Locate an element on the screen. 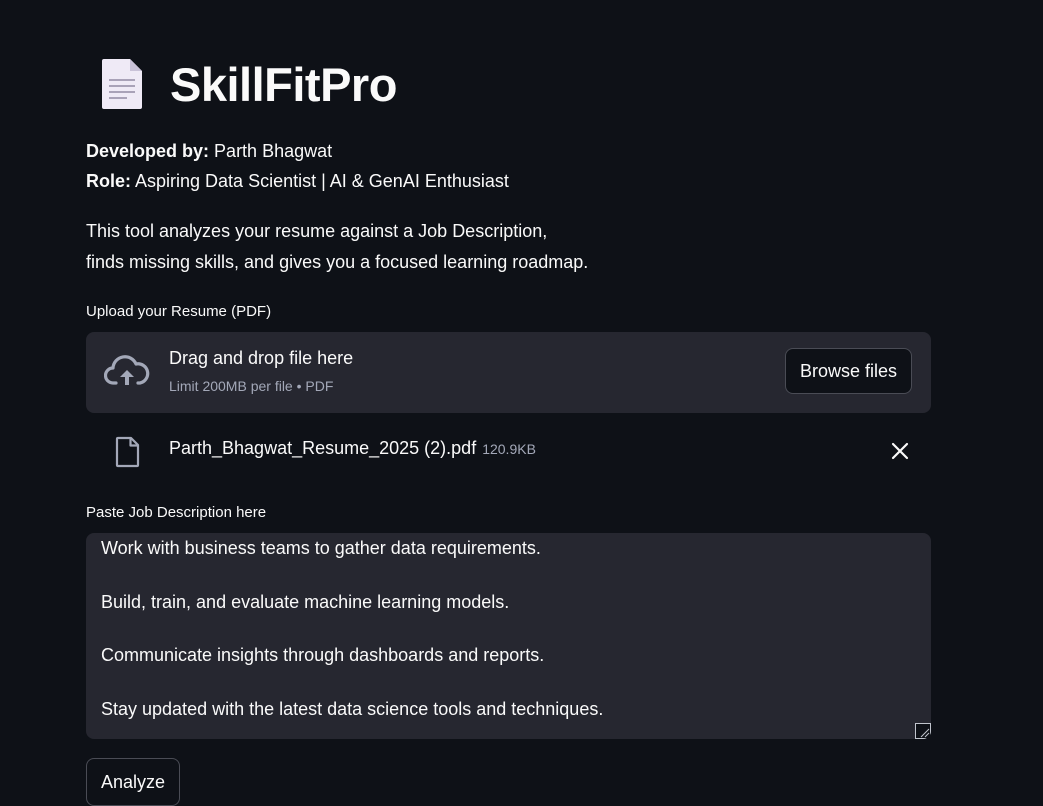 The height and width of the screenshot is (806, 1043). developed-by-label: Developed by: is located at coordinates (148, 151).